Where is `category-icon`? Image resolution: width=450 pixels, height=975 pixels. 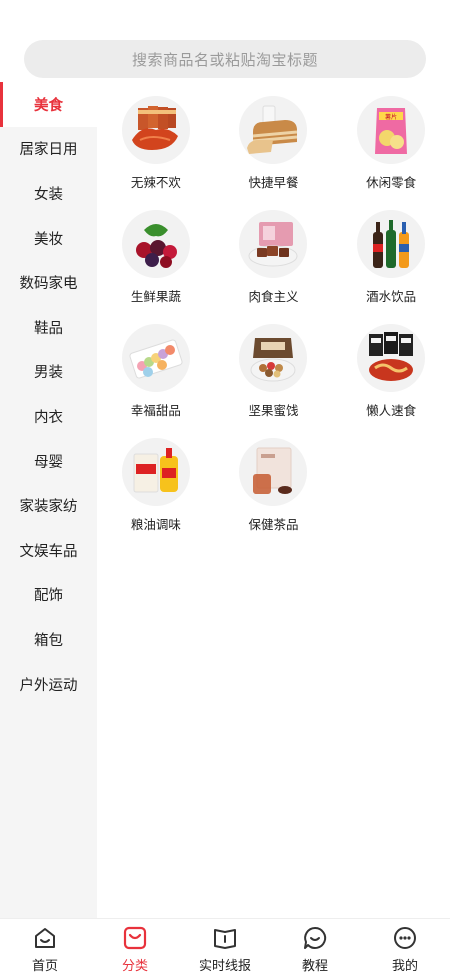 category-icon is located at coordinates (135, 938).